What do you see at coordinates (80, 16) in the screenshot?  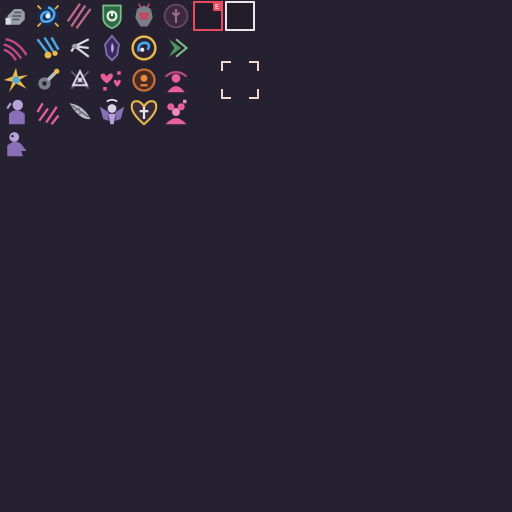 I see `claw-slash-icon` at bounding box center [80, 16].